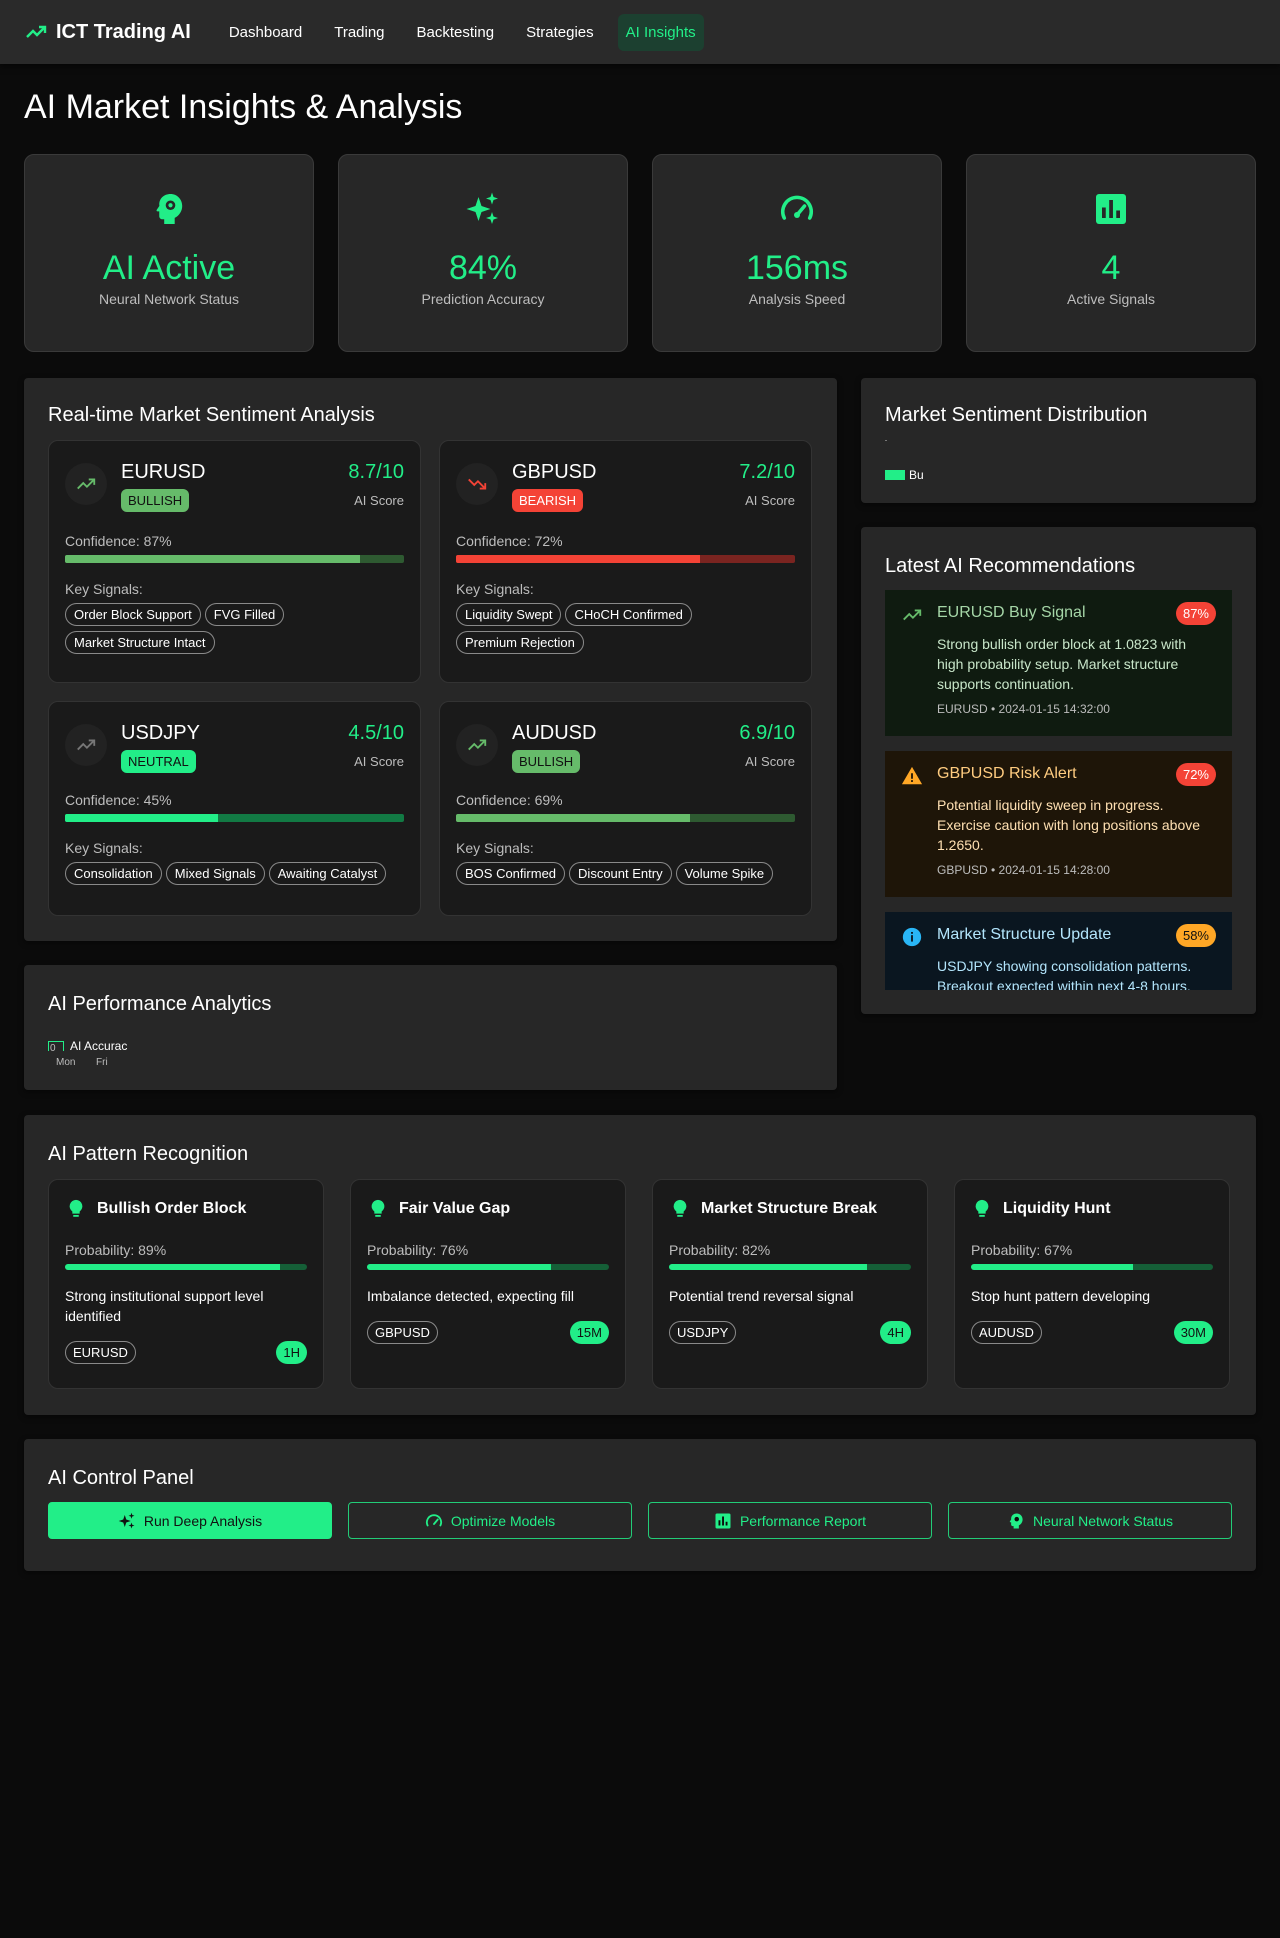 This screenshot has width=1280, height=1938. What do you see at coordinates (327, 873) in the screenshot?
I see `signal-chip: Awaiting Catalyst` at bounding box center [327, 873].